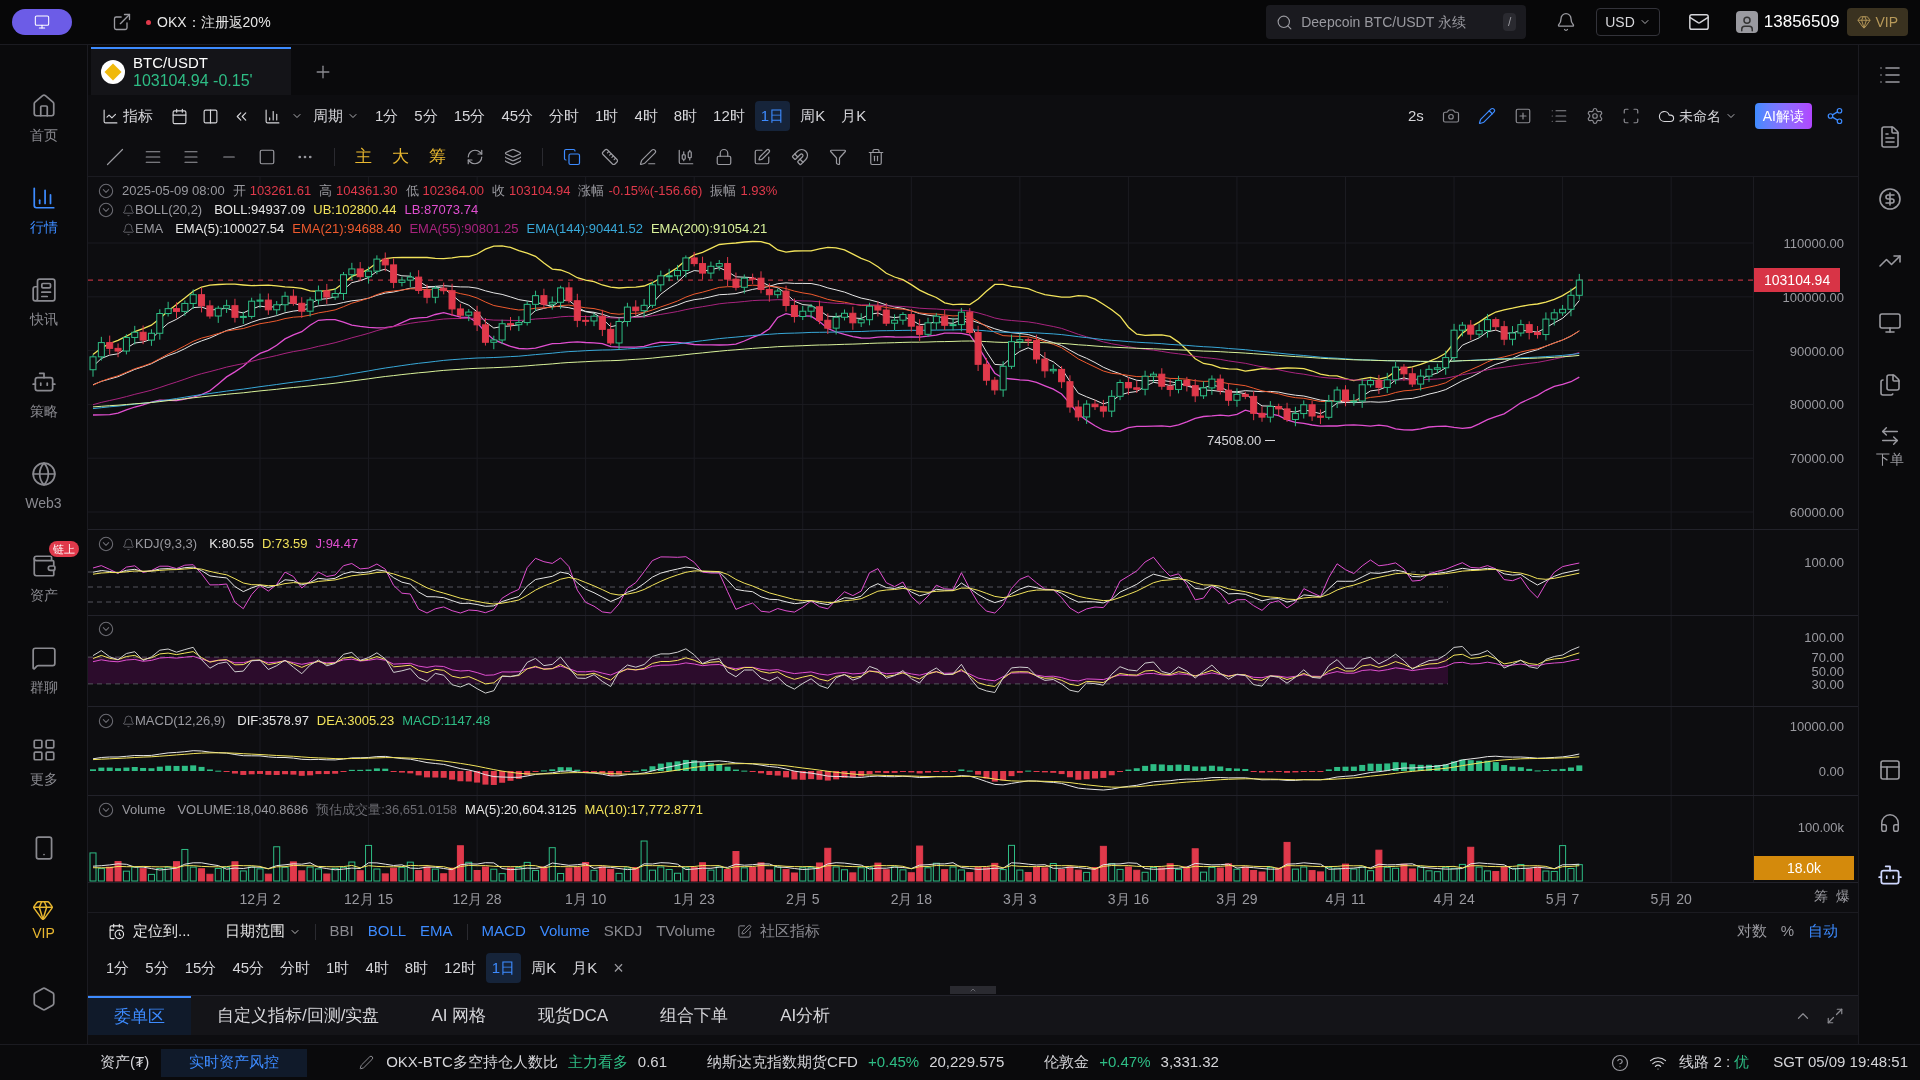  I want to click on search-input: Deepcoin BTC/USDT 永续, so click(1398, 22).